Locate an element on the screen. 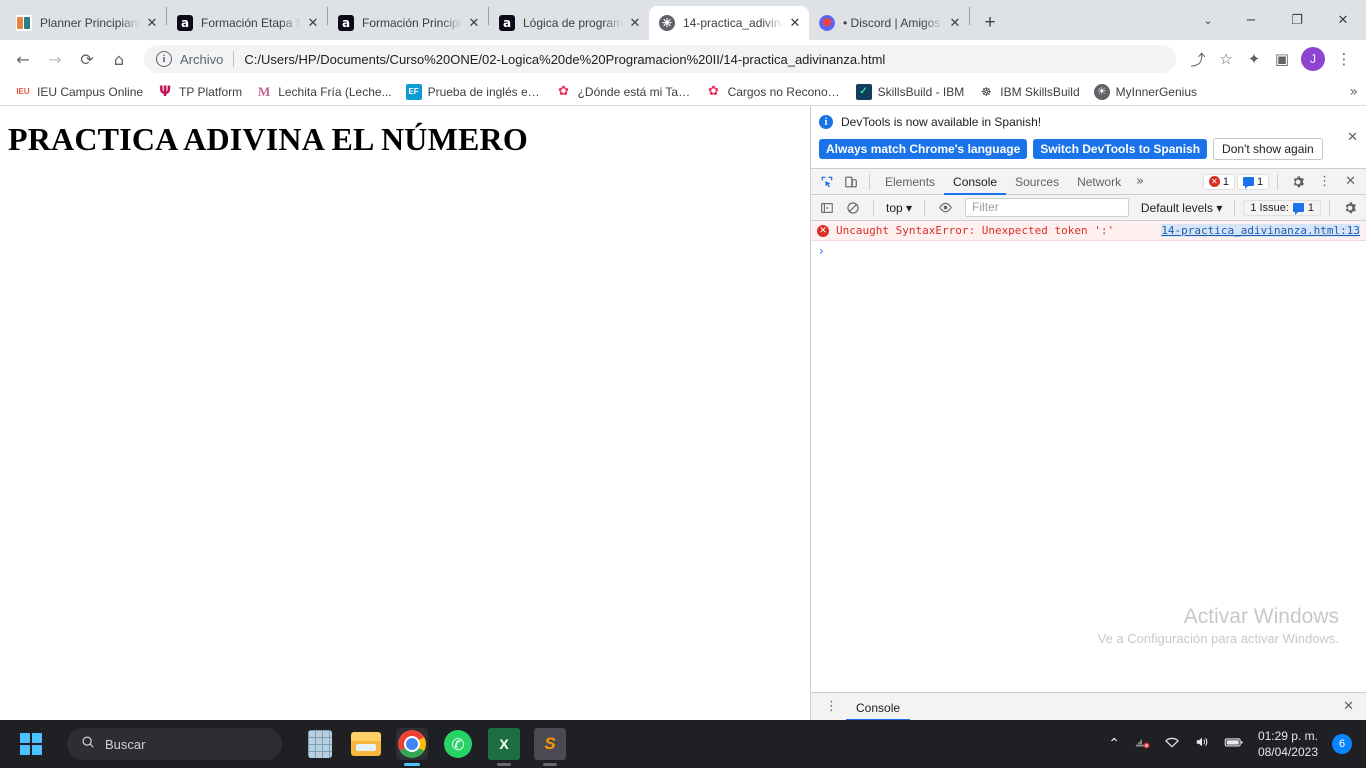 The width and height of the screenshot is (1366, 768). divider is located at coordinates (873, 207).